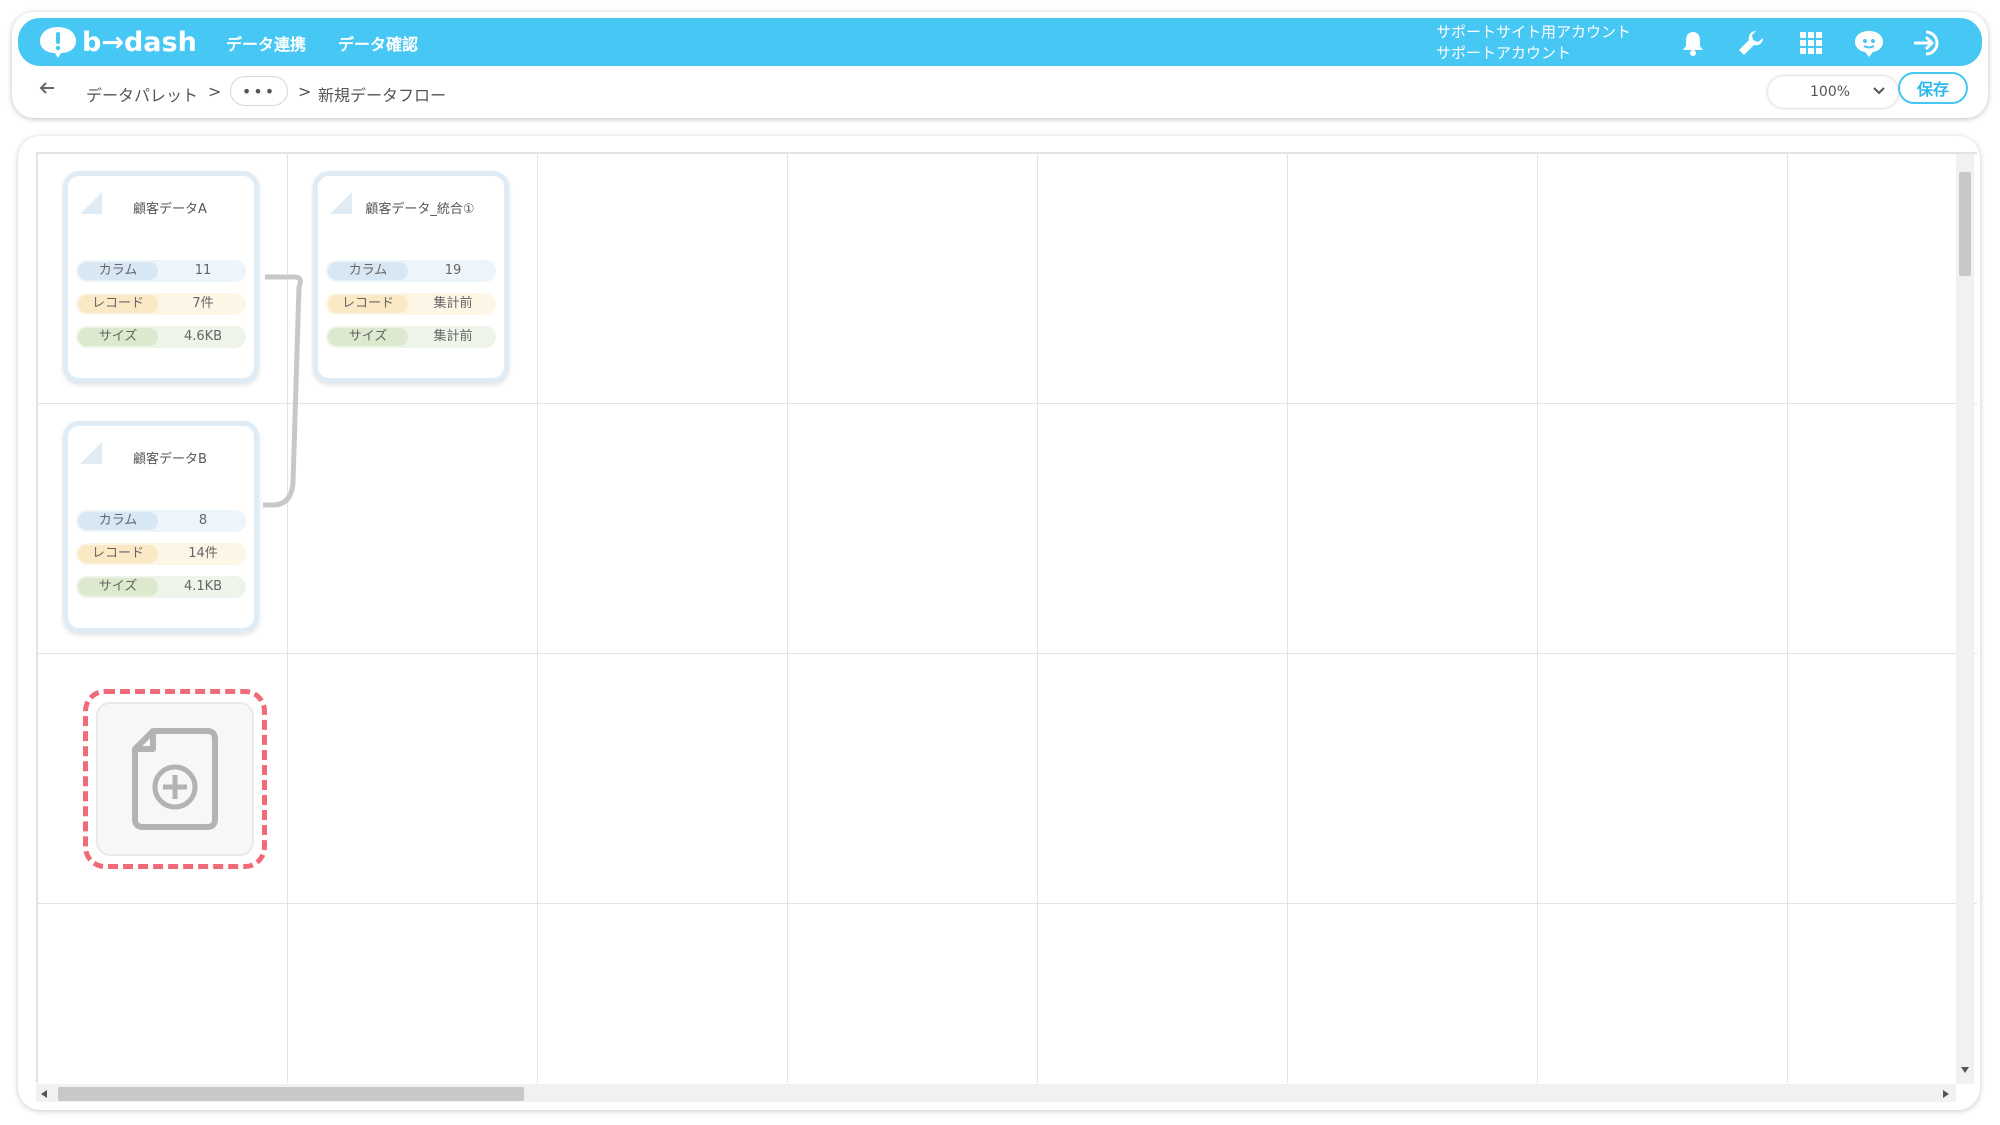  What do you see at coordinates (411, 304) in the screenshot?
I see `node-row-record: レコード 集計前` at bounding box center [411, 304].